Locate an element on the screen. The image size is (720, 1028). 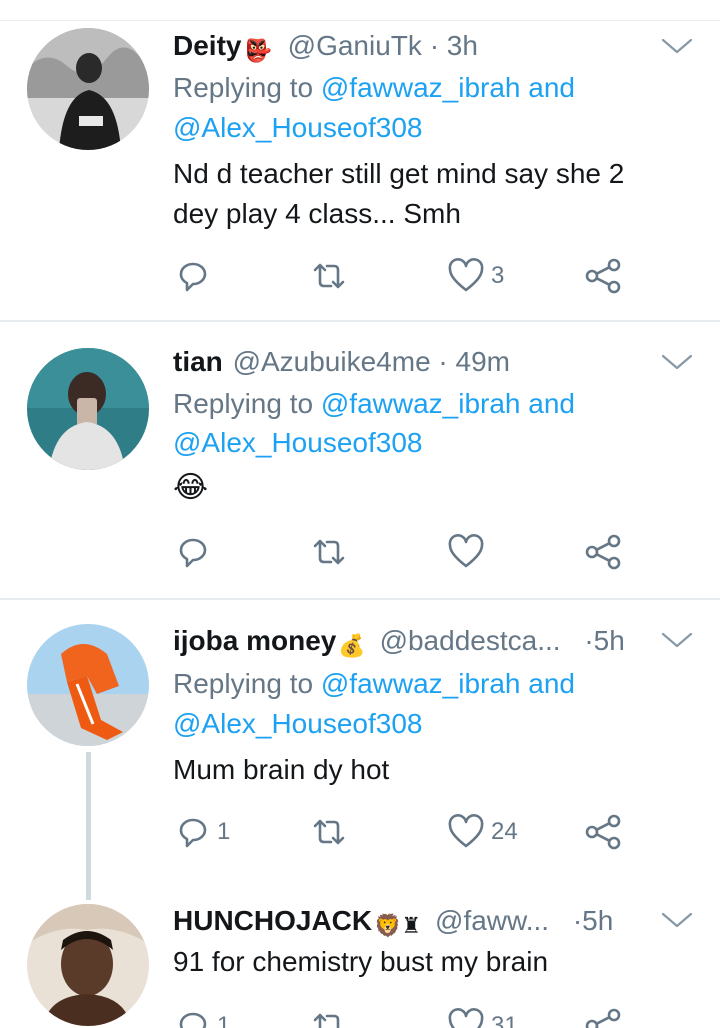
user-handle: @Azubuike4me is located at coordinates (332, 361).